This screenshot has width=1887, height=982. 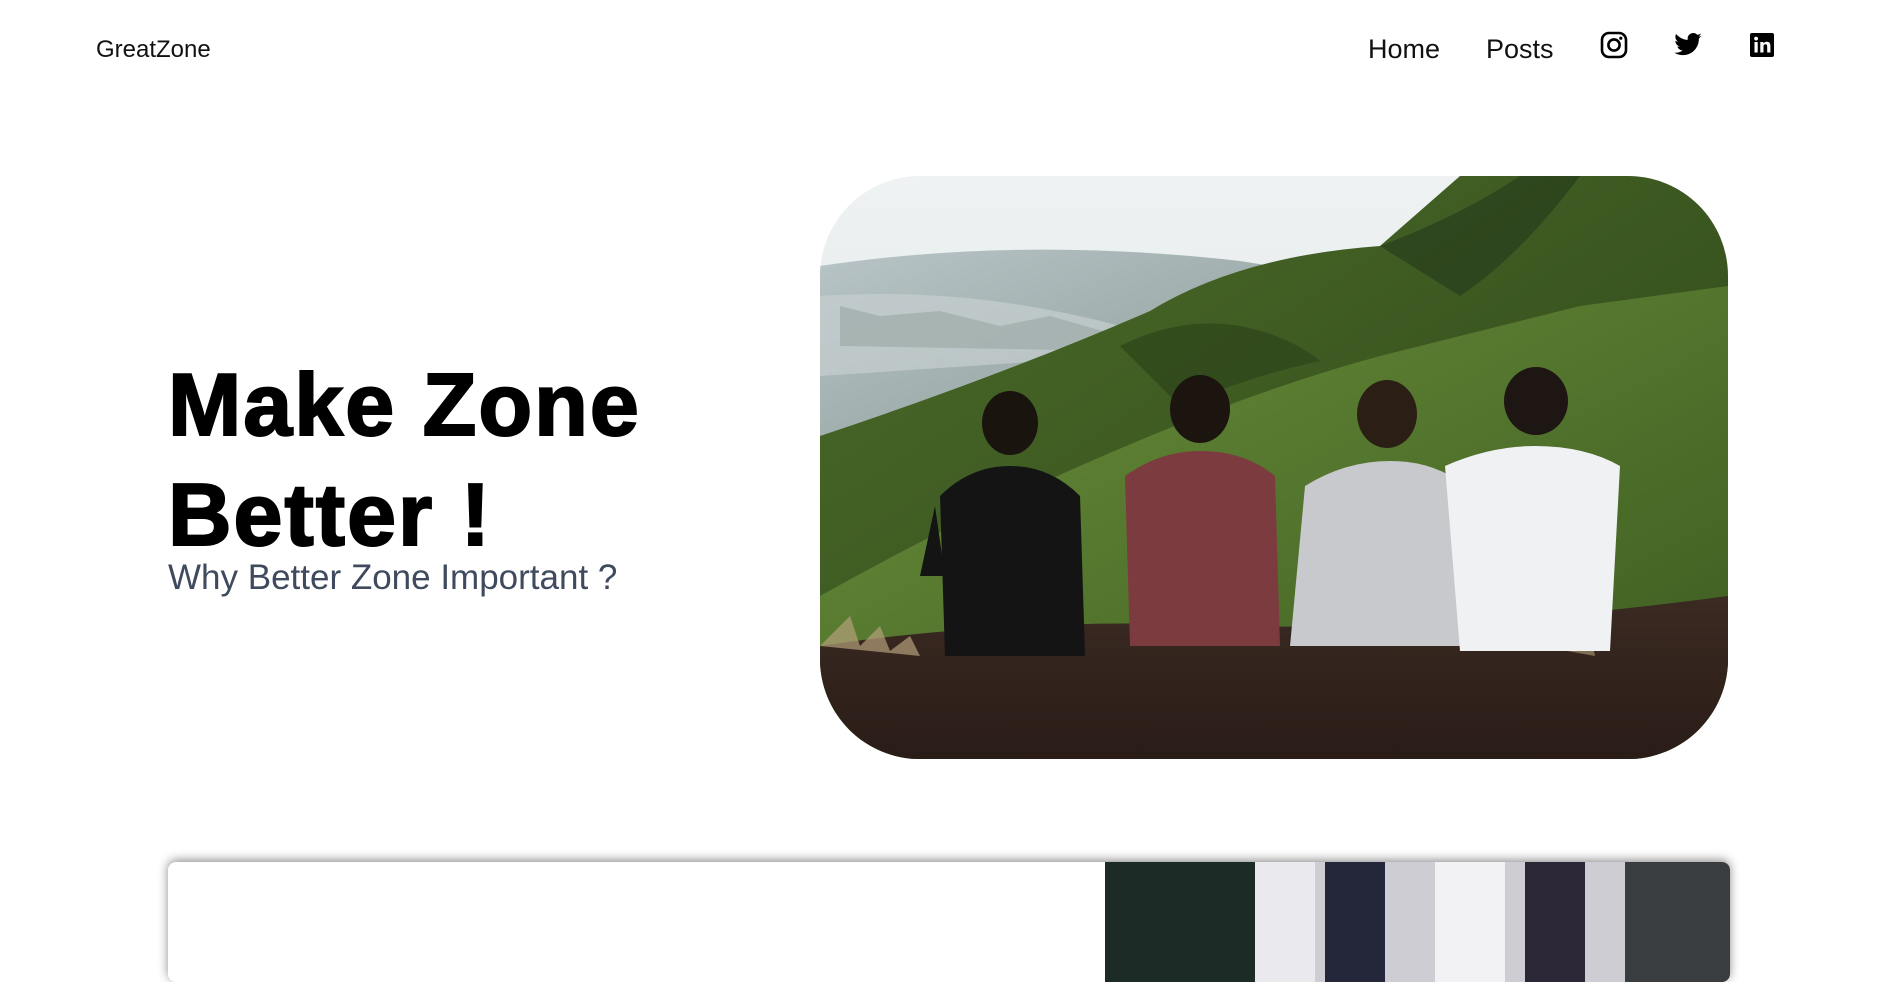 I want to click on hero-subtitle: Why Better Zone Important ?, so click(x=393, y=577).